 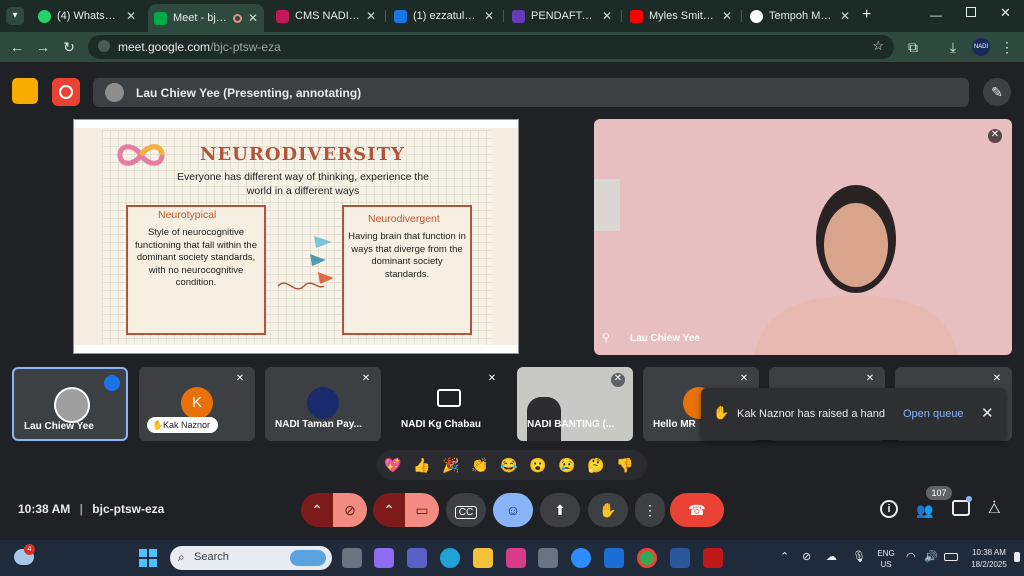 I want to click on whiteboard-icon, so click(x=614, y=558).